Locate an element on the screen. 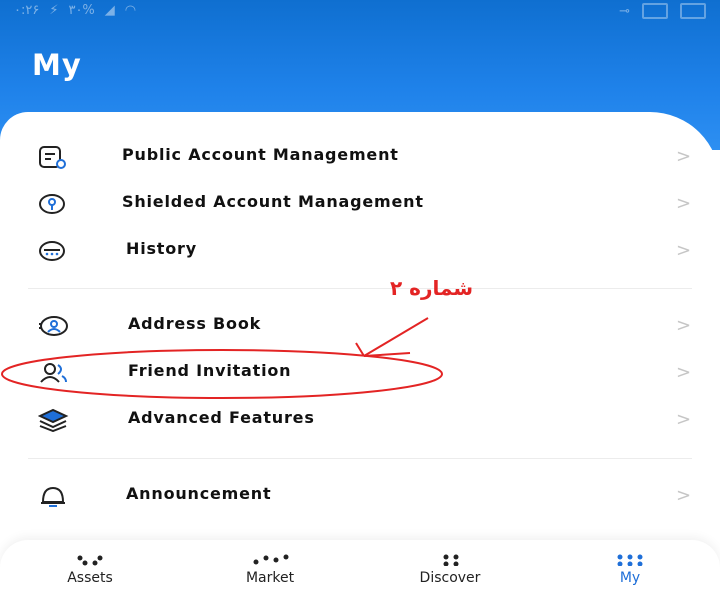  tab-label: My is located at coordinates (630, 578).